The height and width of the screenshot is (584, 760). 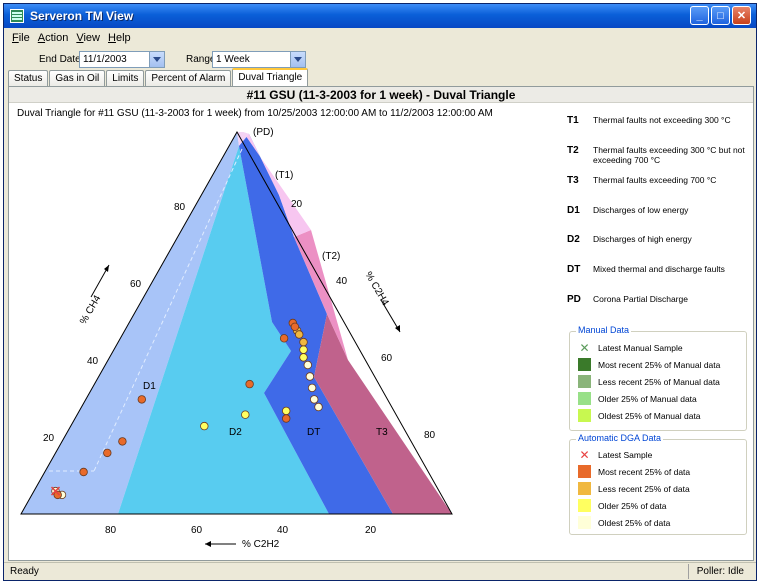 What do you see at coordinates (719, 571) in the screenshot?
I see `poller-status: Poller: Idle` at bounding box center [719, 571].